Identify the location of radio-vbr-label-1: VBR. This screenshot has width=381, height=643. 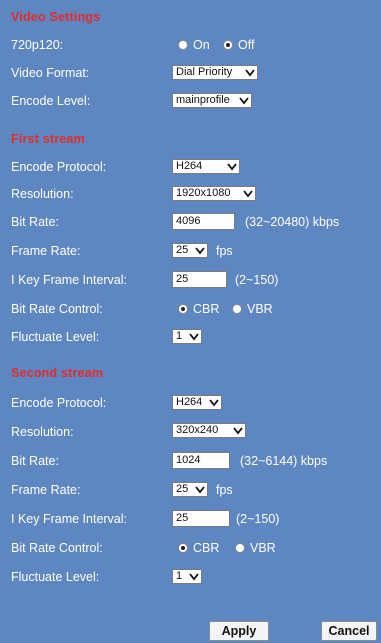
(260, 309).